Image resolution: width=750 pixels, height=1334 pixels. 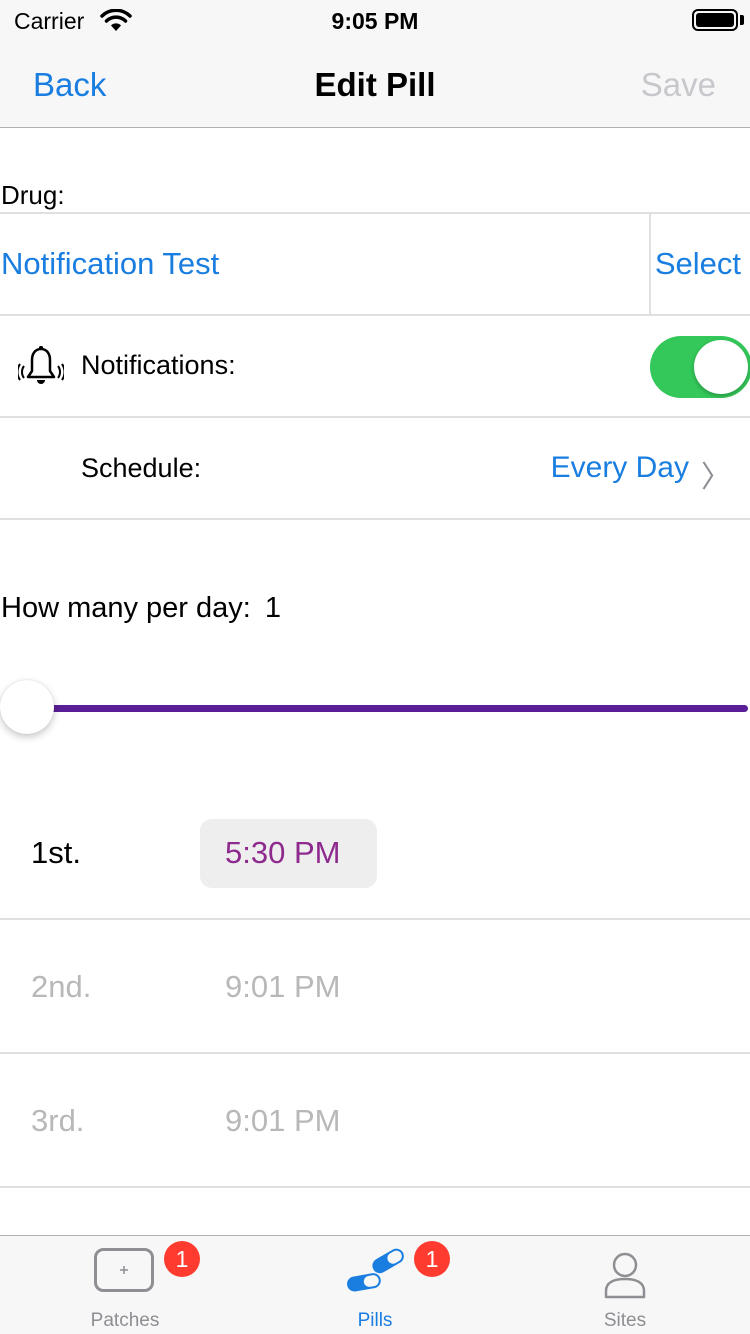 I want to click on pill-icon, so click(x=375, y=1270).